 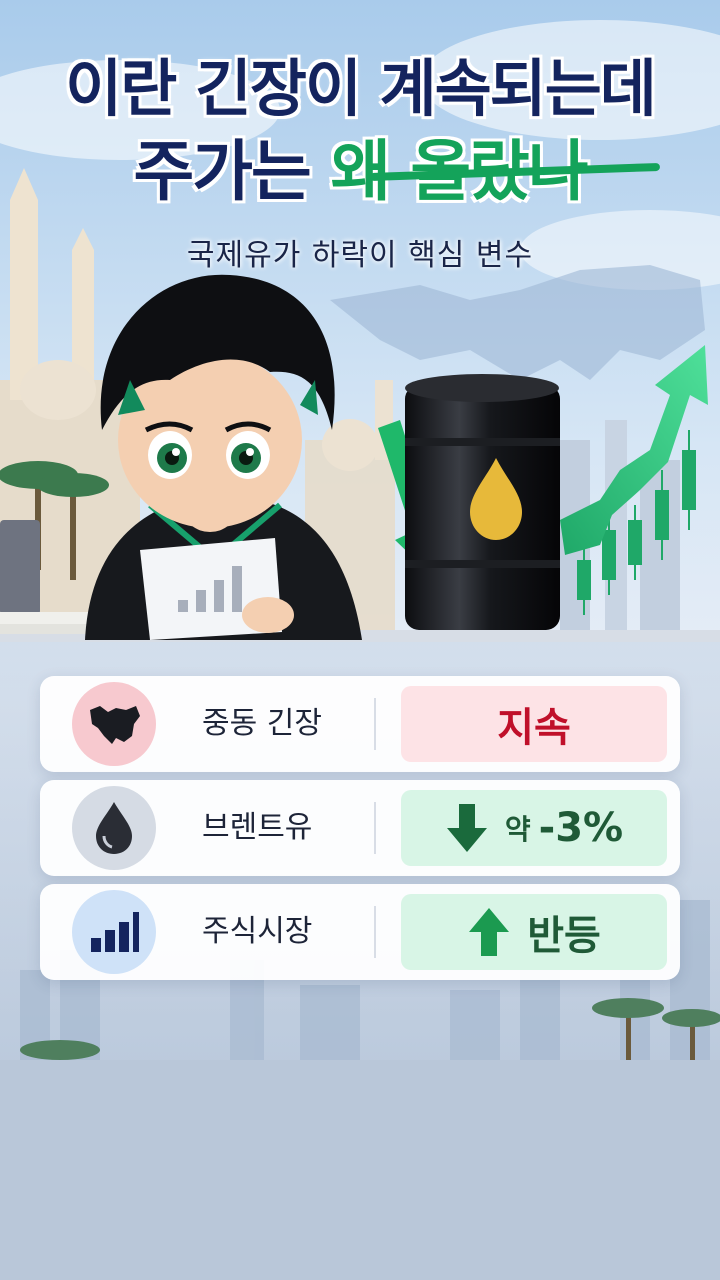 I want to click on value-box: 지속, so click(x=534, y=724).